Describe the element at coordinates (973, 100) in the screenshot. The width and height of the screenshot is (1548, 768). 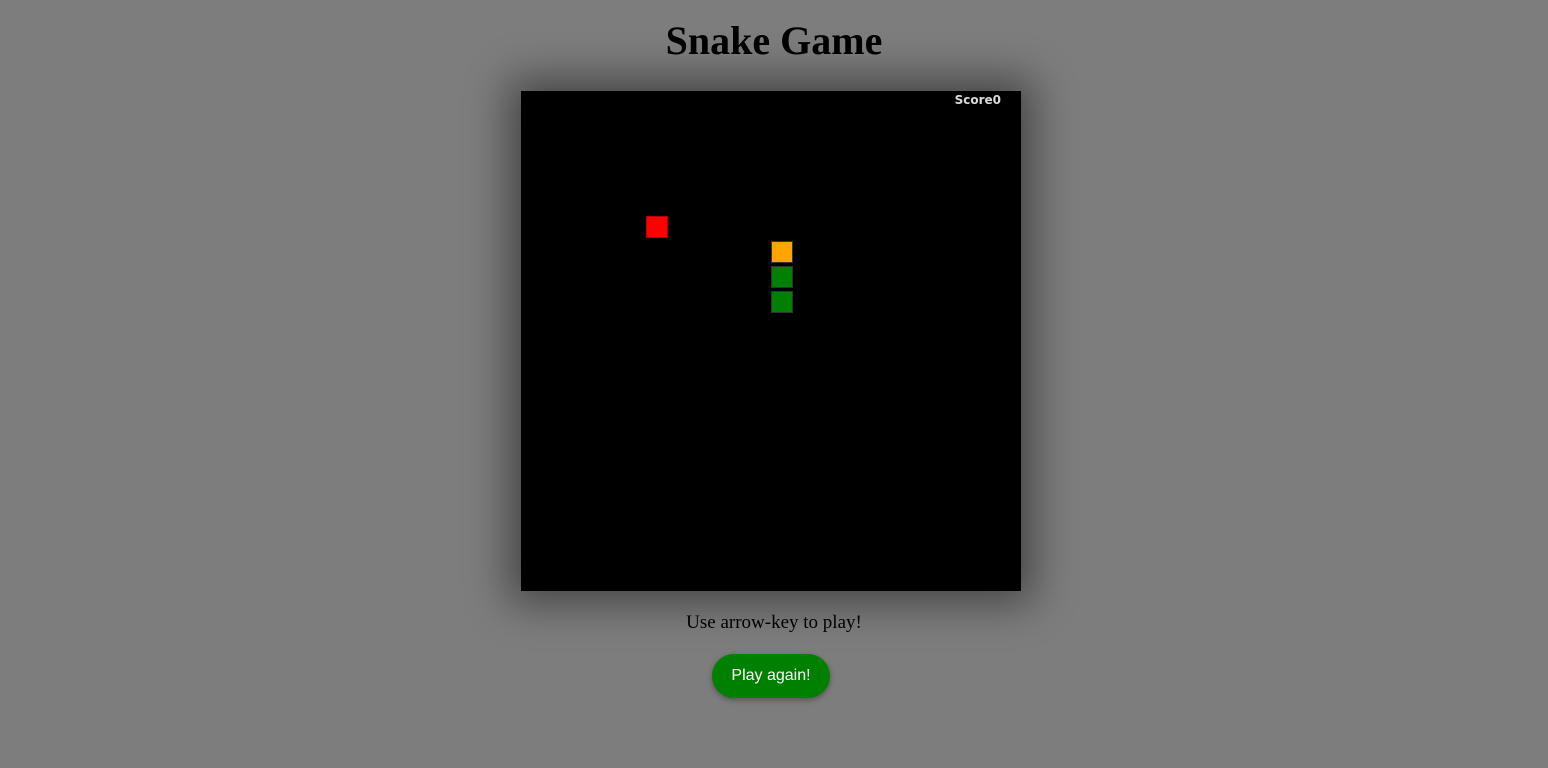
I see `score-label: Score` at that location.